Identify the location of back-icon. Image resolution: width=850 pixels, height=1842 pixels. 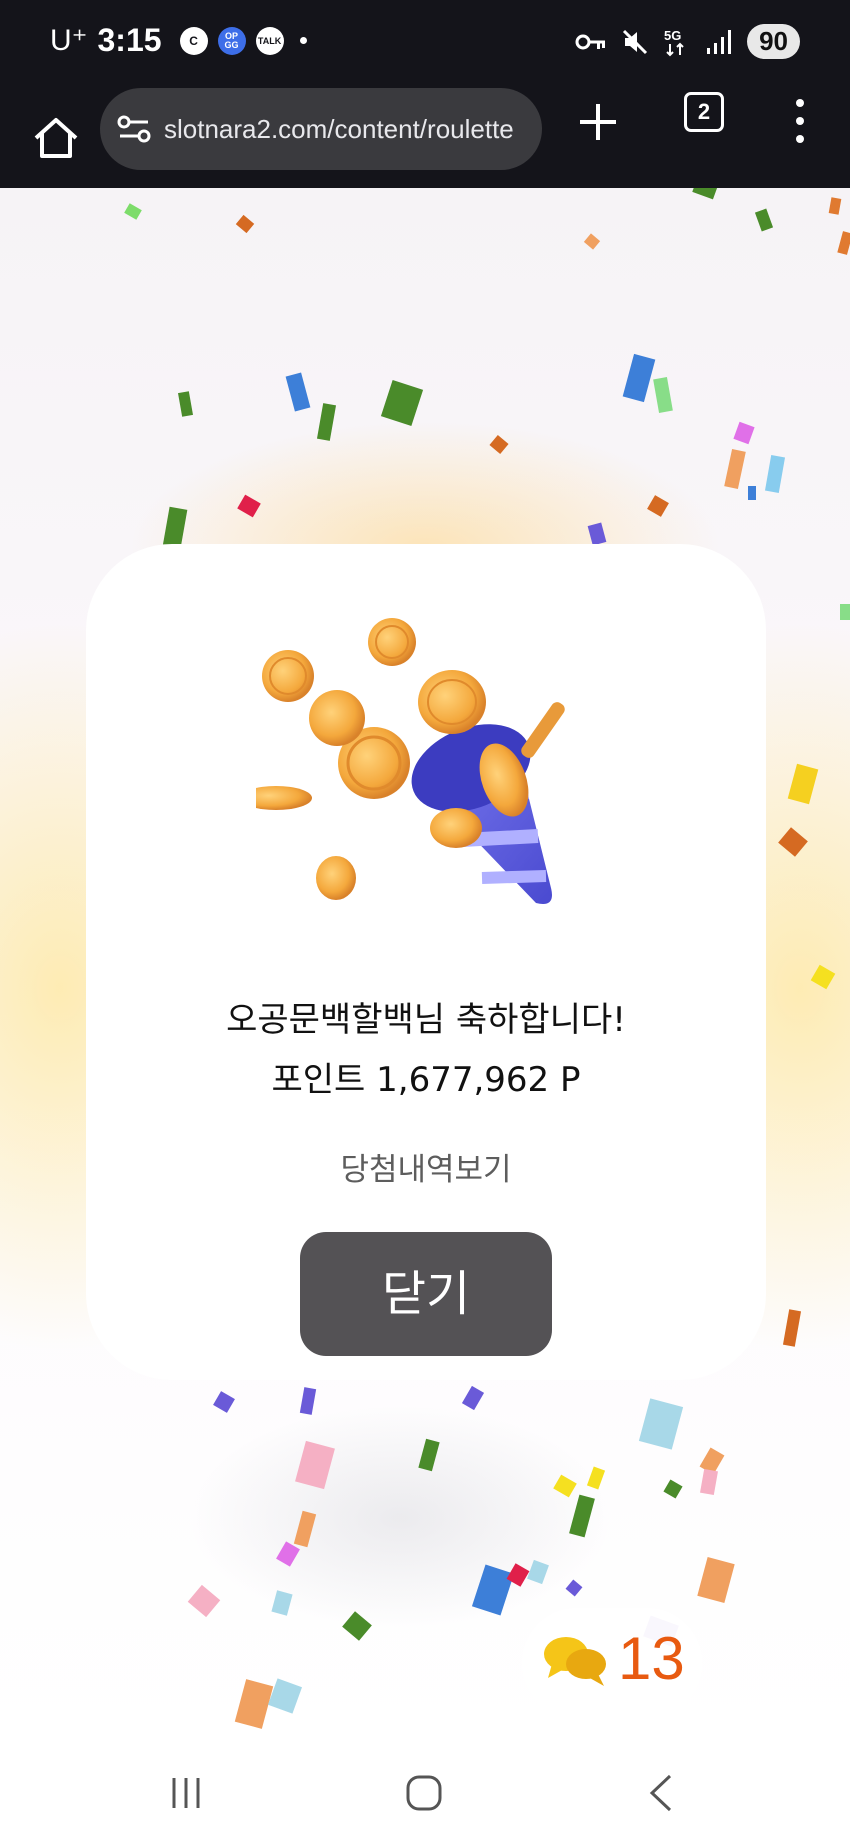
(662, 1793).